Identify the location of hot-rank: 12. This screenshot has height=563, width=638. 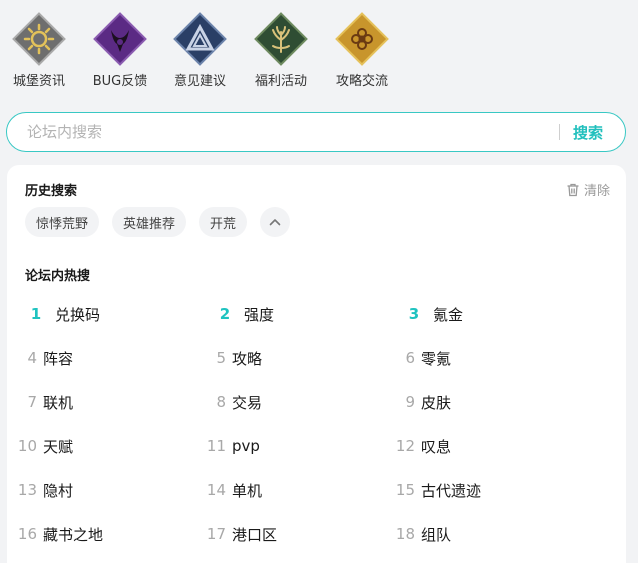
(405, 446).